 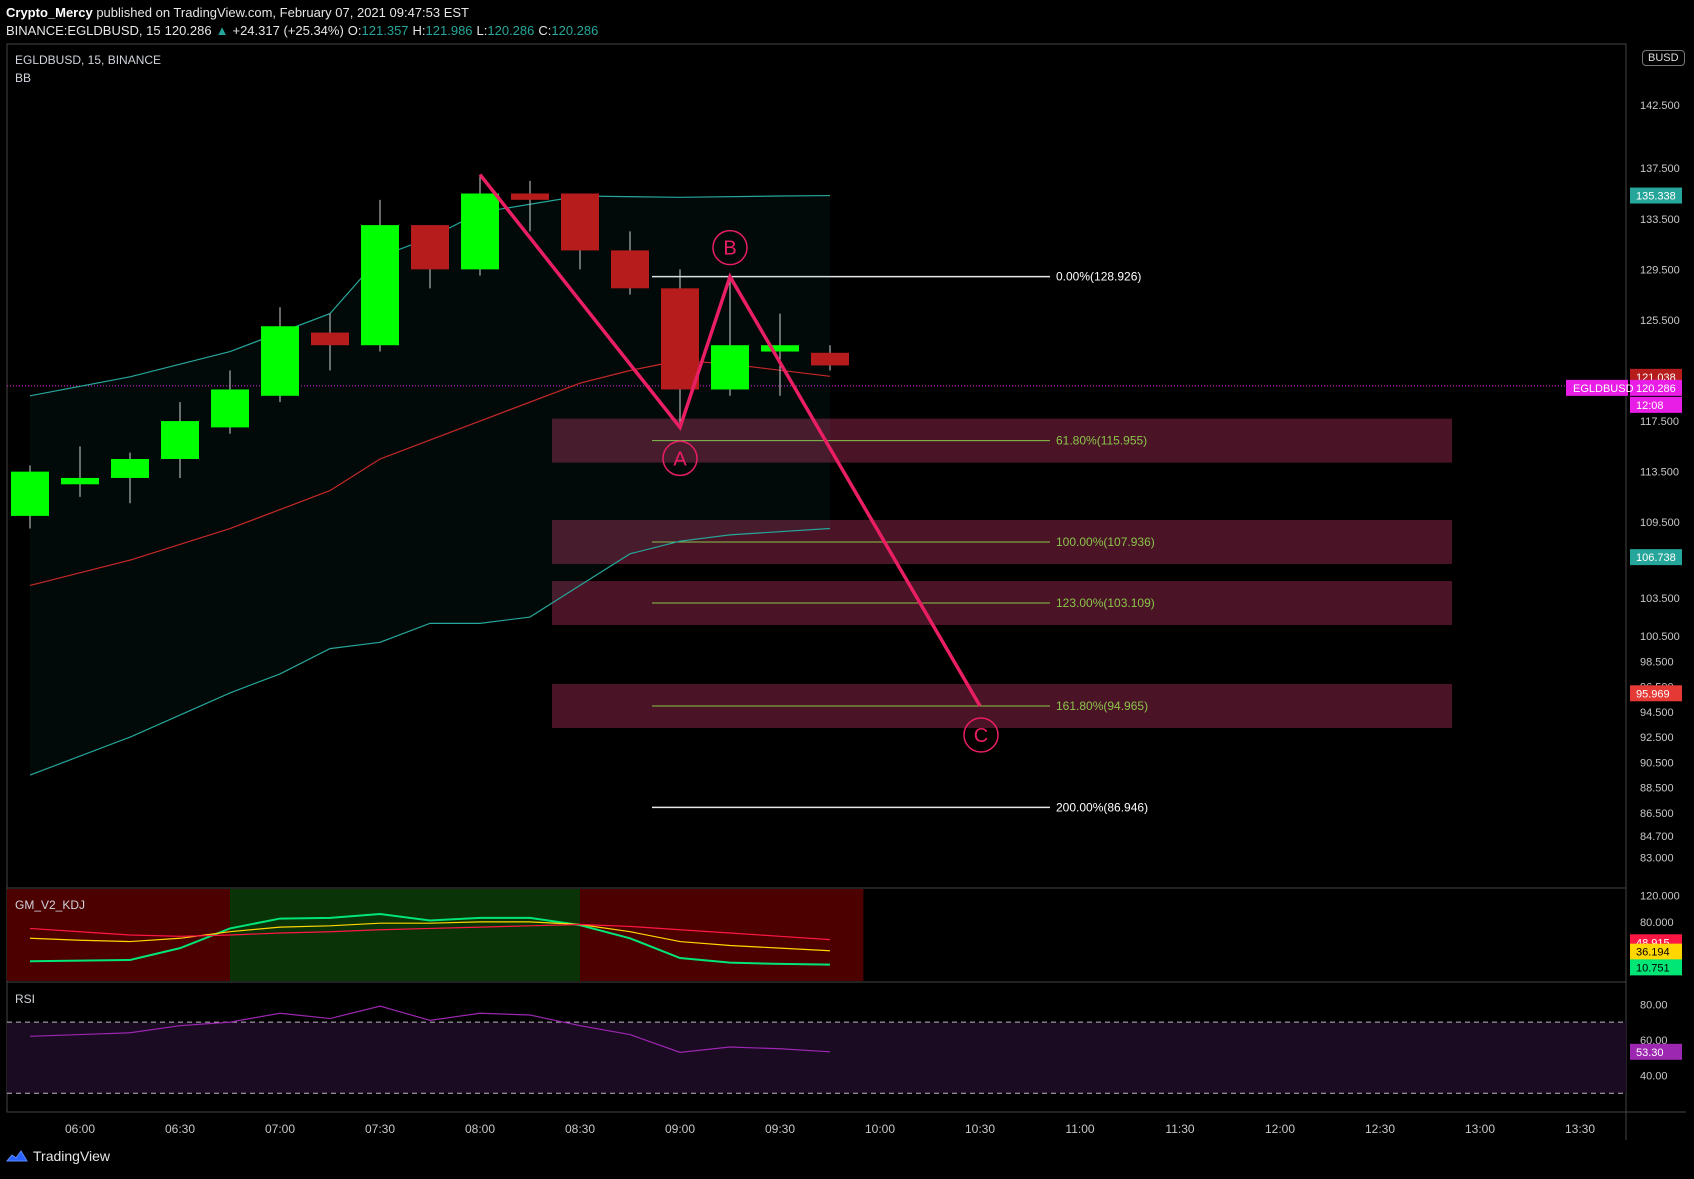 I want to click on fib-level-label: 123.00%(103.109), so click(x=1105, y=603).